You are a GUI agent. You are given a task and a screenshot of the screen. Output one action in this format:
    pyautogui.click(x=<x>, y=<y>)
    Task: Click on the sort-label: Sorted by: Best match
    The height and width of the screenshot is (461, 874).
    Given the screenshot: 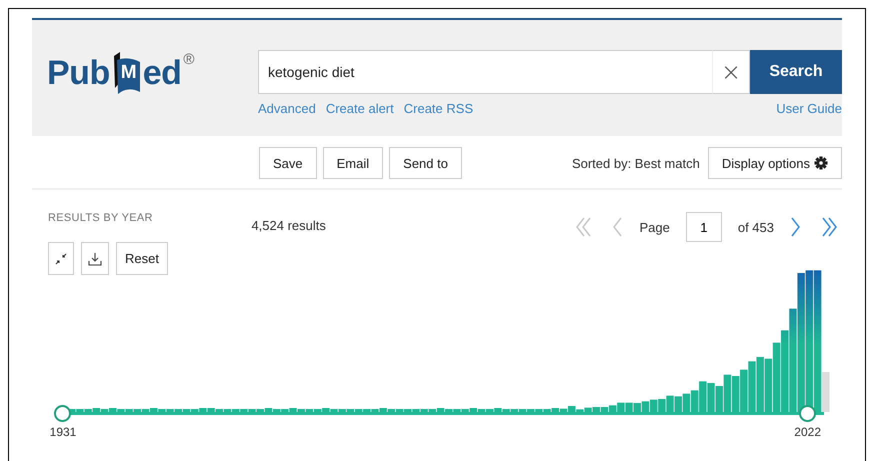 What is the action you would take?
    pyautogui.click(x=636, y=163)
    